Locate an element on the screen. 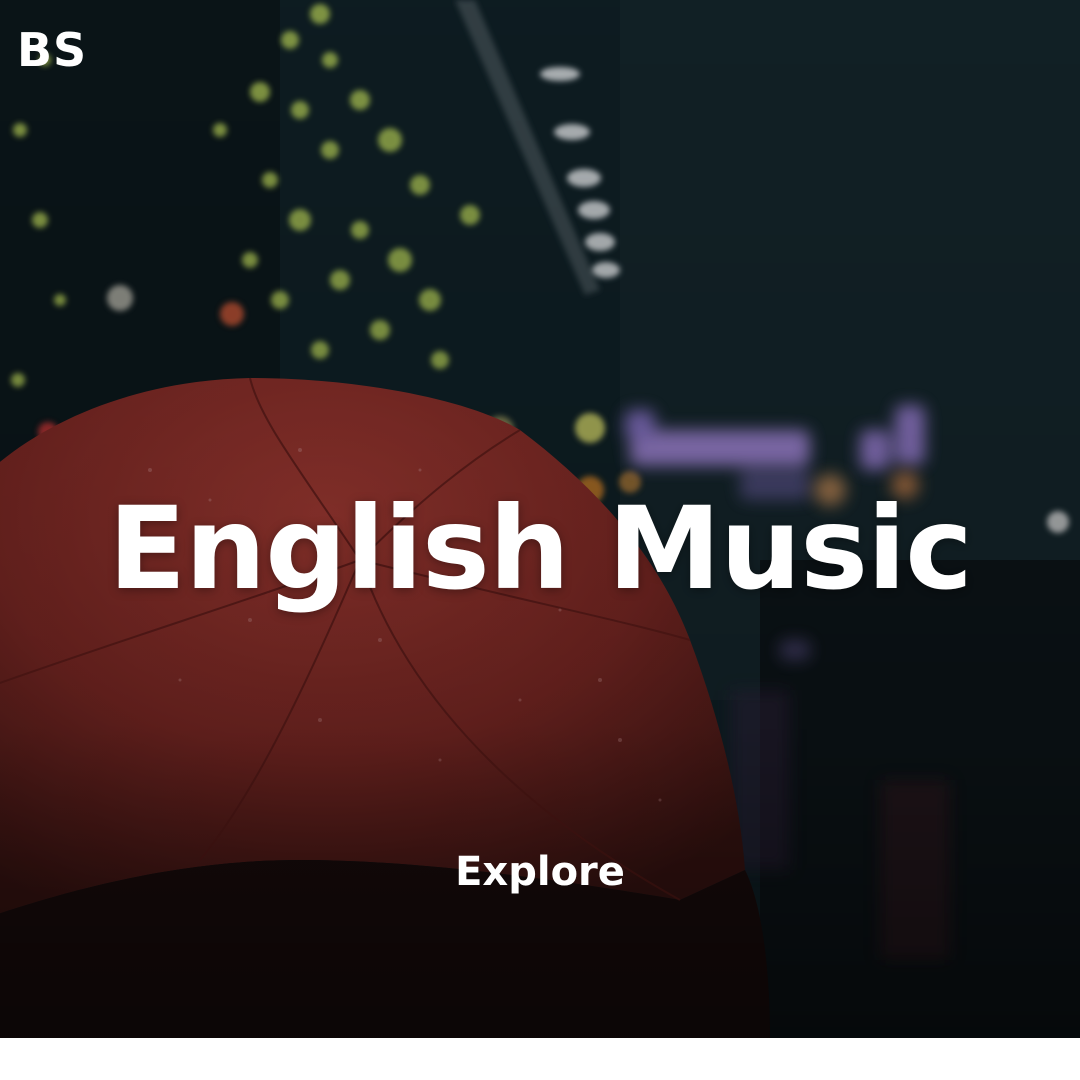 This screenshot has height=1080, width=1080. footer-strip is located at coordinates (540, 1059).